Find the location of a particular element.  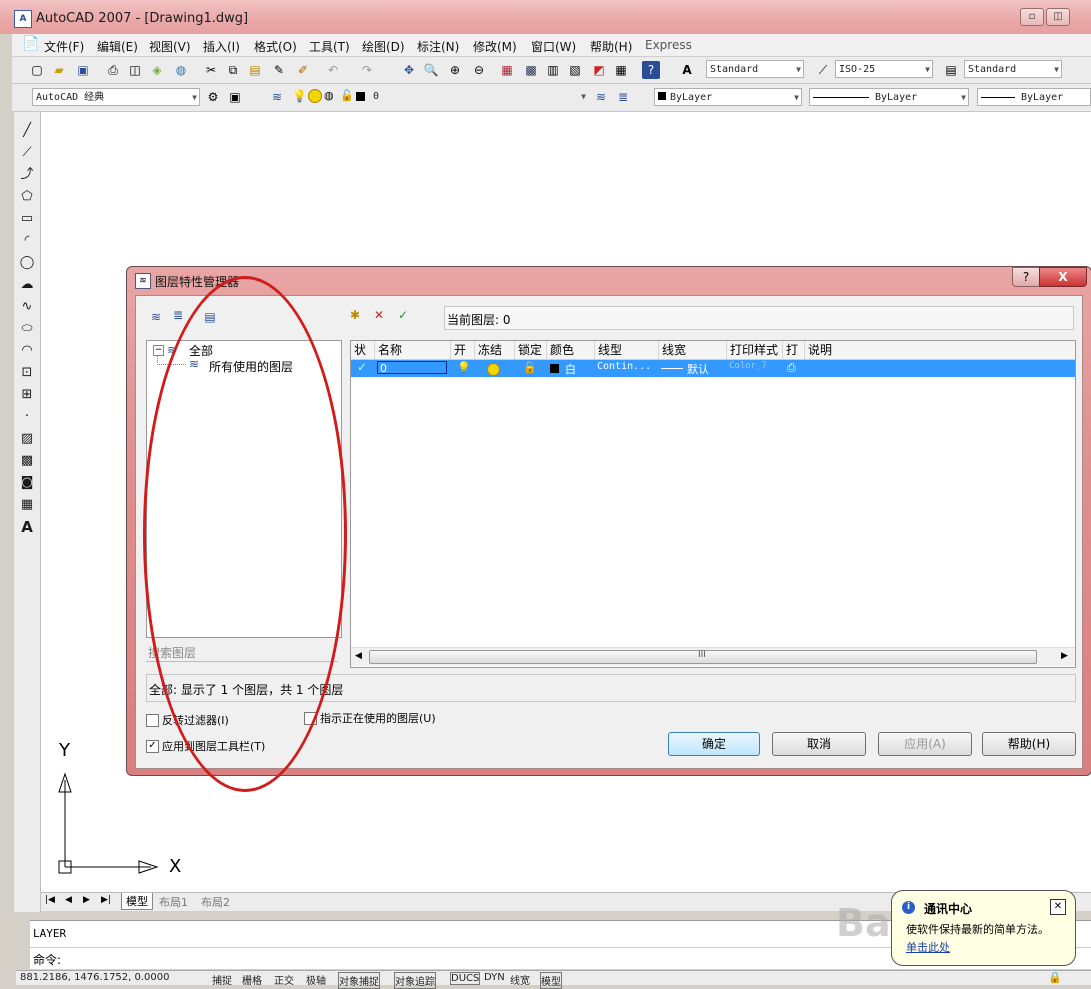

menu-file: 文件(F) is located at coordinates (64, 46).